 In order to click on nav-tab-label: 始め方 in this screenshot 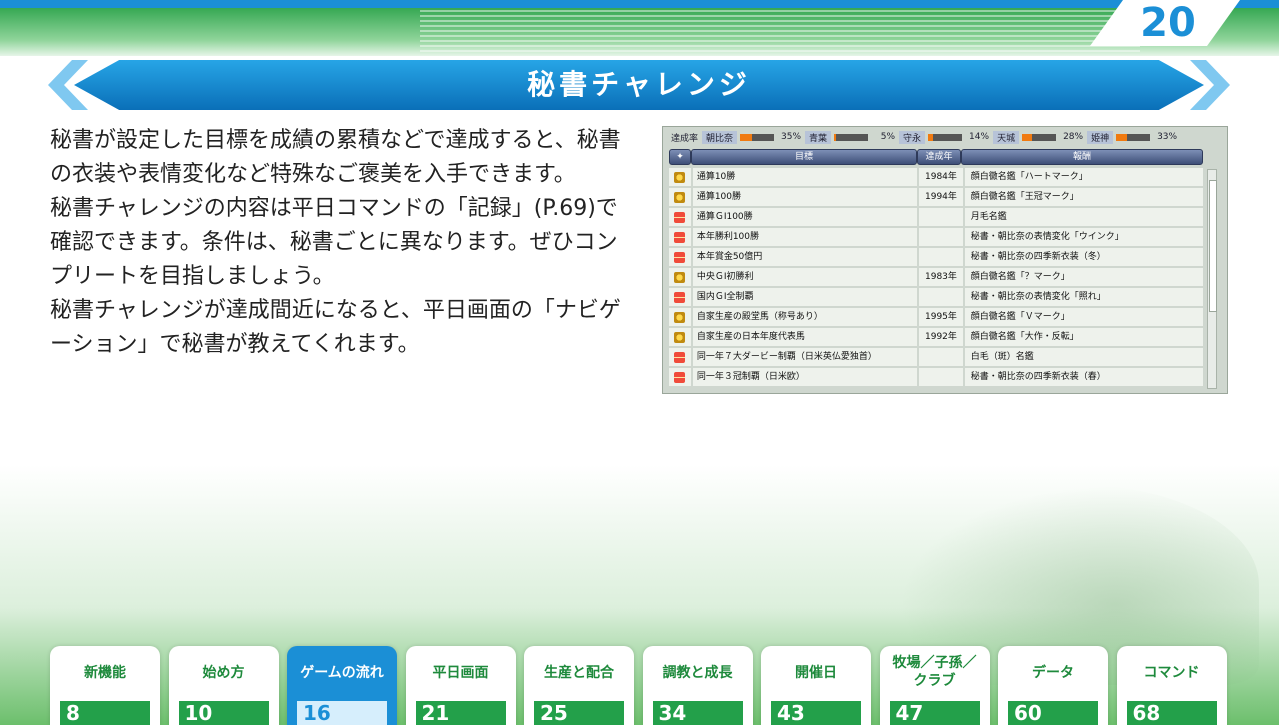, I will do `click(223, 673)`.